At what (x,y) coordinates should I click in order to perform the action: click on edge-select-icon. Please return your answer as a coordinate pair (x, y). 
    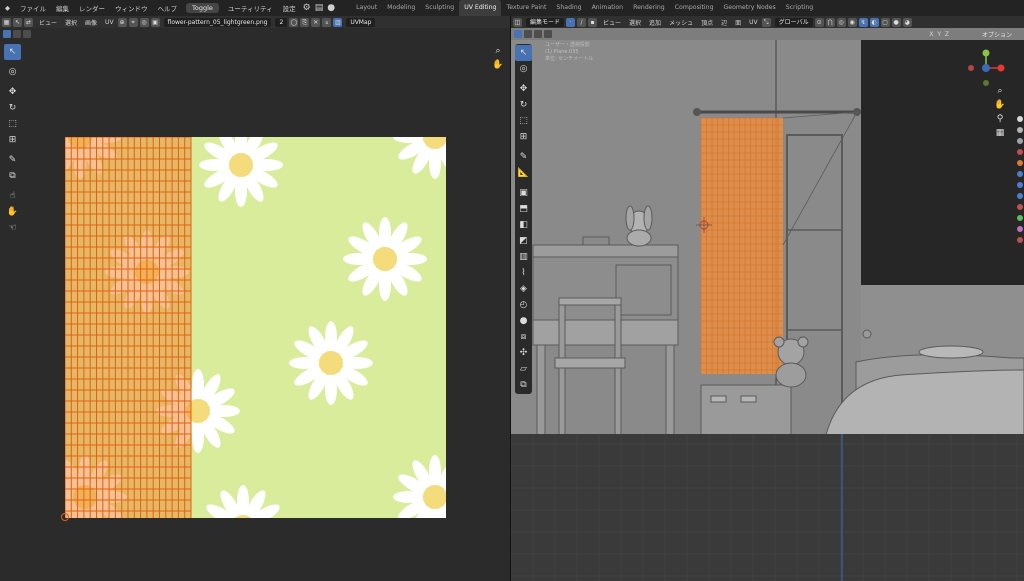
    Looking at the image, I should click on (17, 34).